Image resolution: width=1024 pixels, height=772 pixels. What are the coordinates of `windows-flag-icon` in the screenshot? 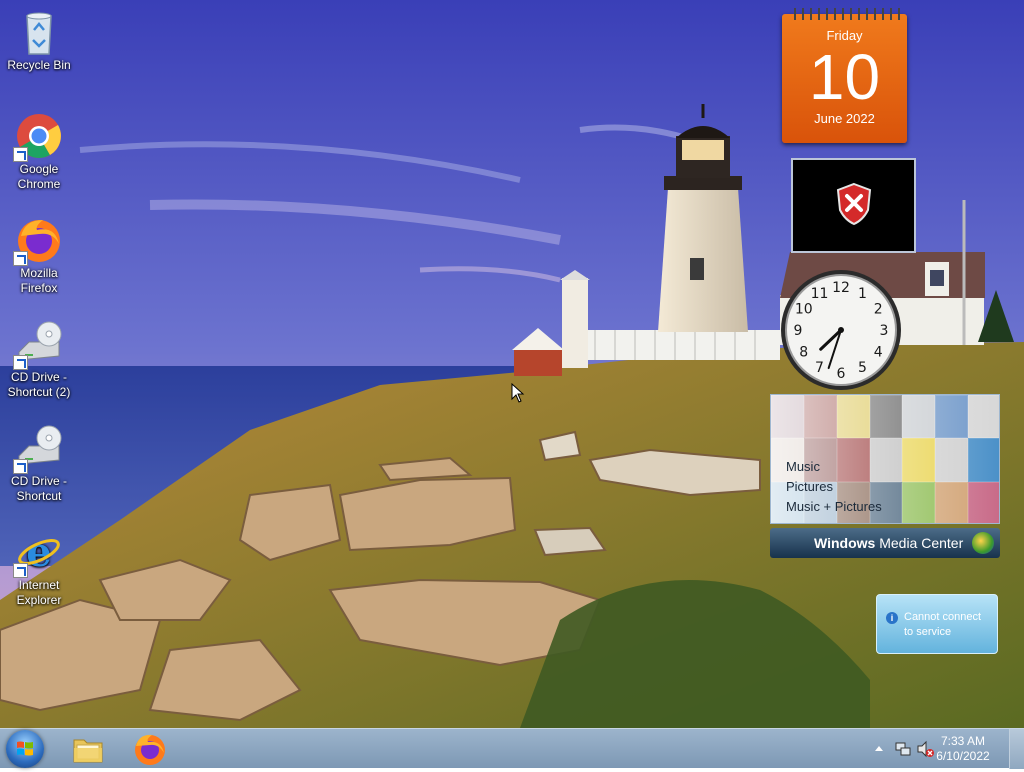 It's located at (25, 748).